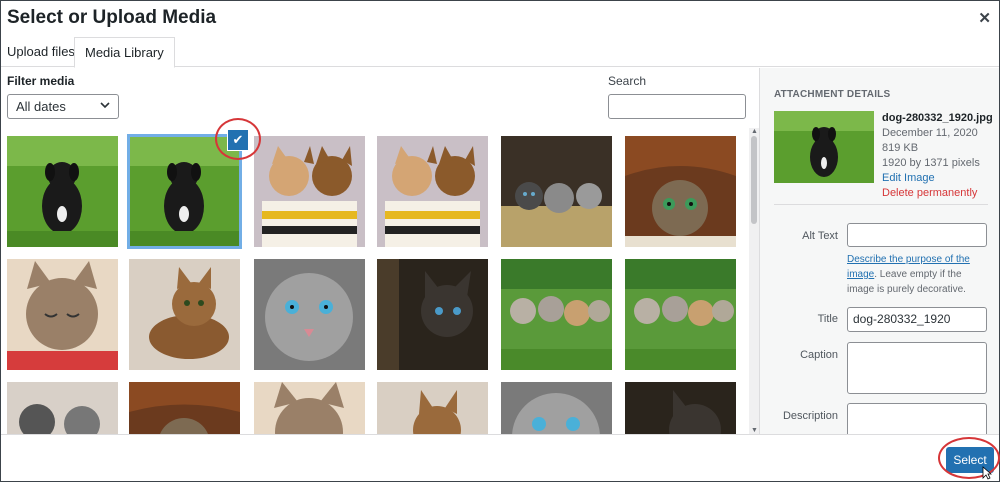 This screenshot has height=482, width=1000. I want to click on title-field: dog-280332_1920, so click(917, 319).